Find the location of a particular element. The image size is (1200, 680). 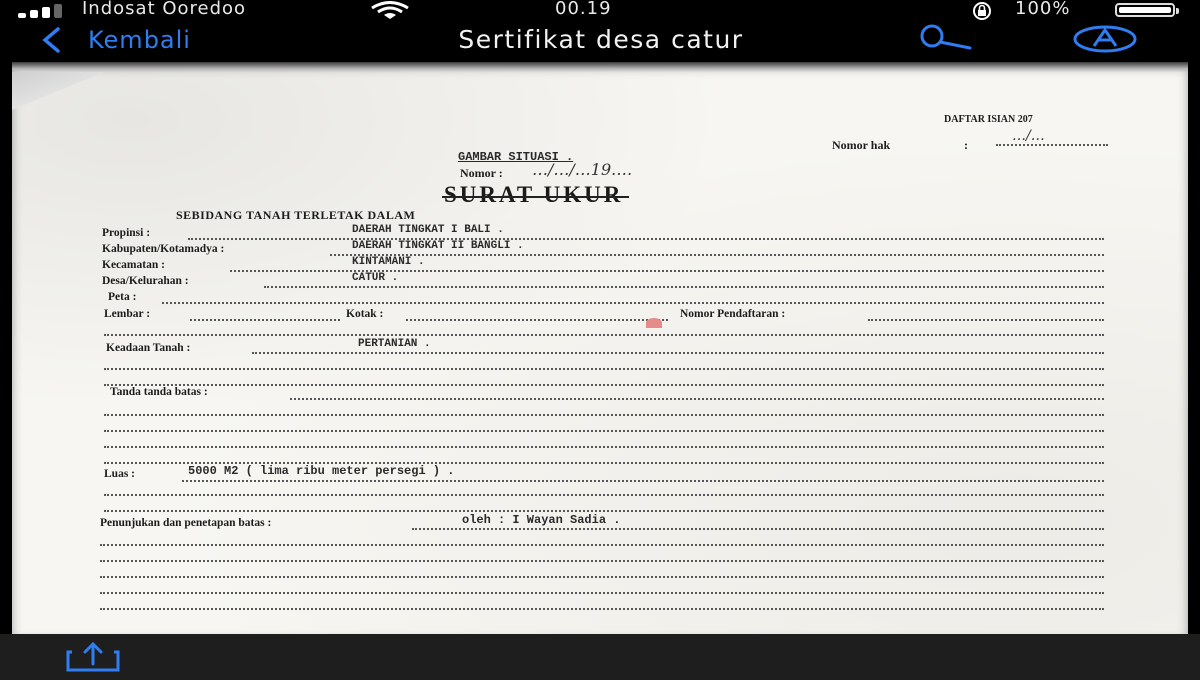

status-bar: Indosat Ooredoo 00.19 100% is located at coordinates (600, 10).